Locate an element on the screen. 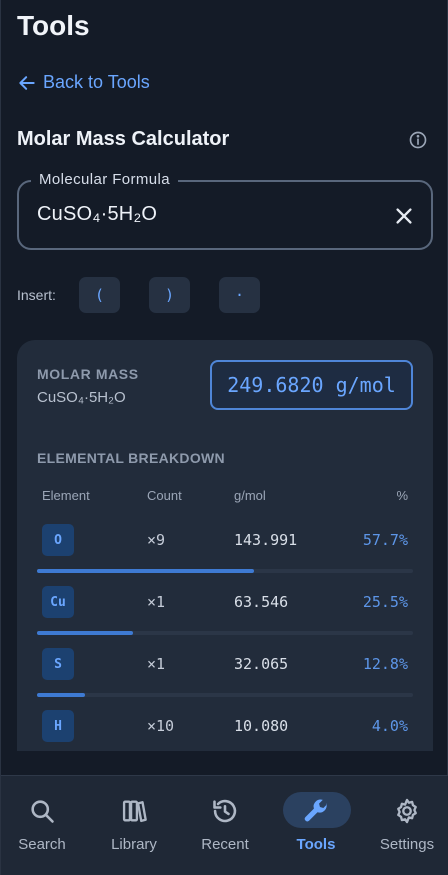 The width and height of the screenshot is (448, 875). insert-close-paren-button: ) is located at coordinates (169, 295).